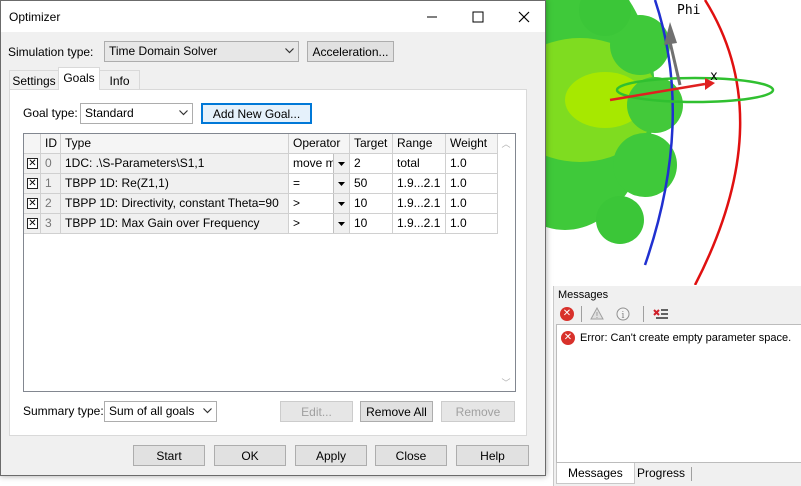  I want to click on cell-type: 1DC: .\S-Parameters\S1,1, so click(175, 164).